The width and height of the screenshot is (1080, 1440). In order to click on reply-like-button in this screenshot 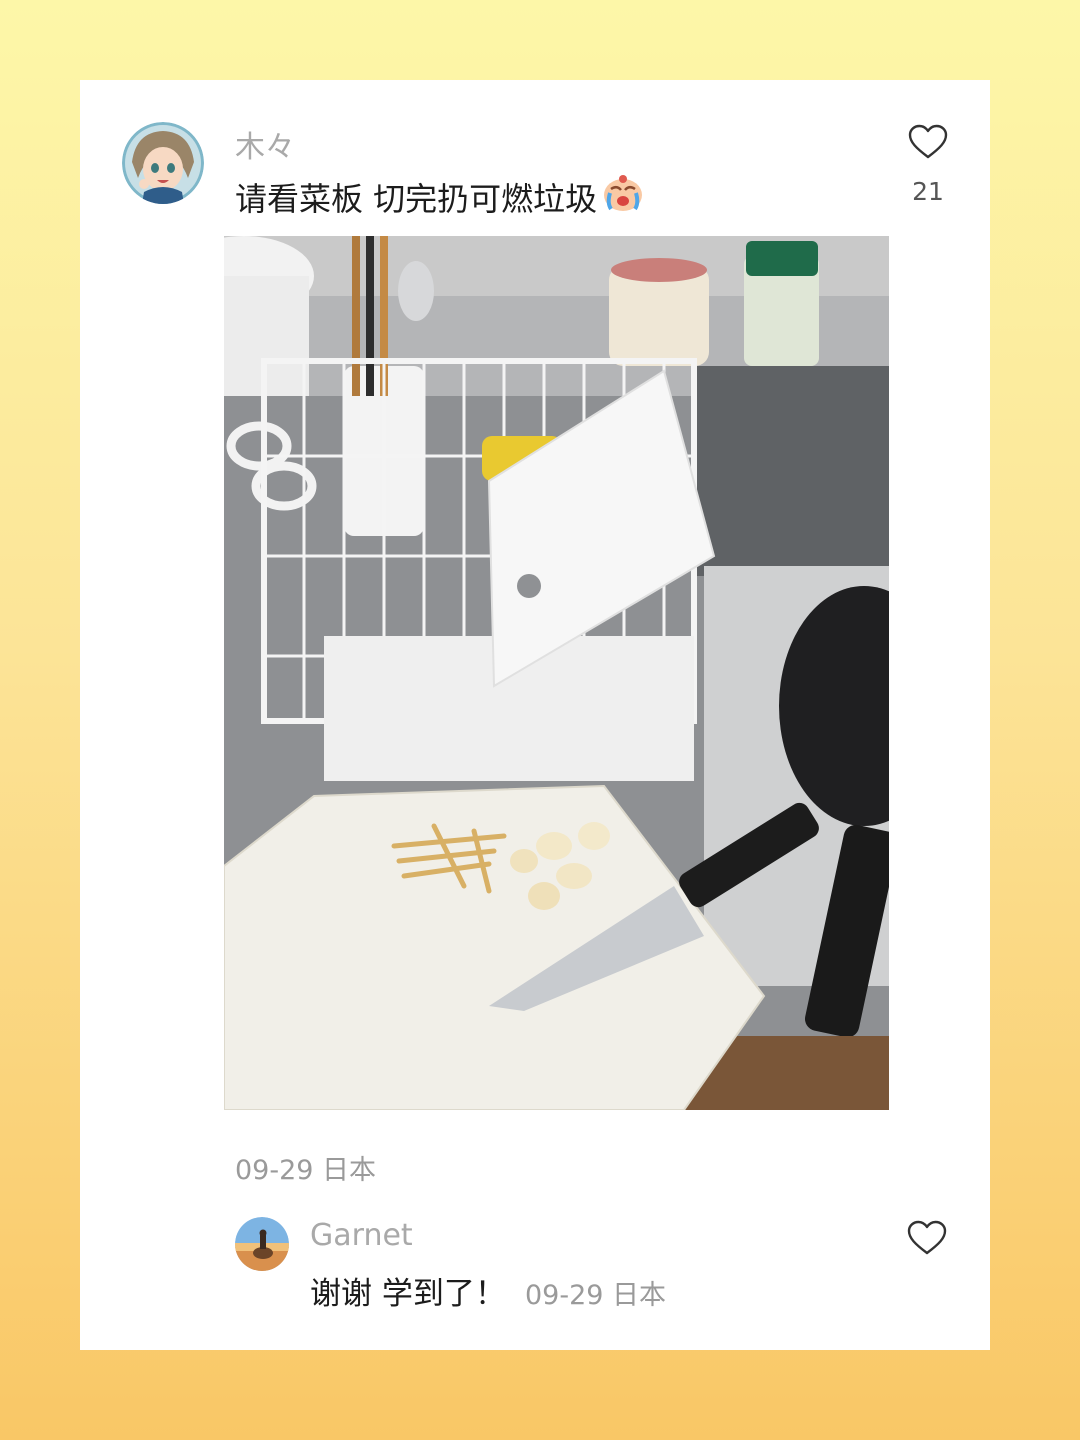, I will do `click(927, 1240)`.